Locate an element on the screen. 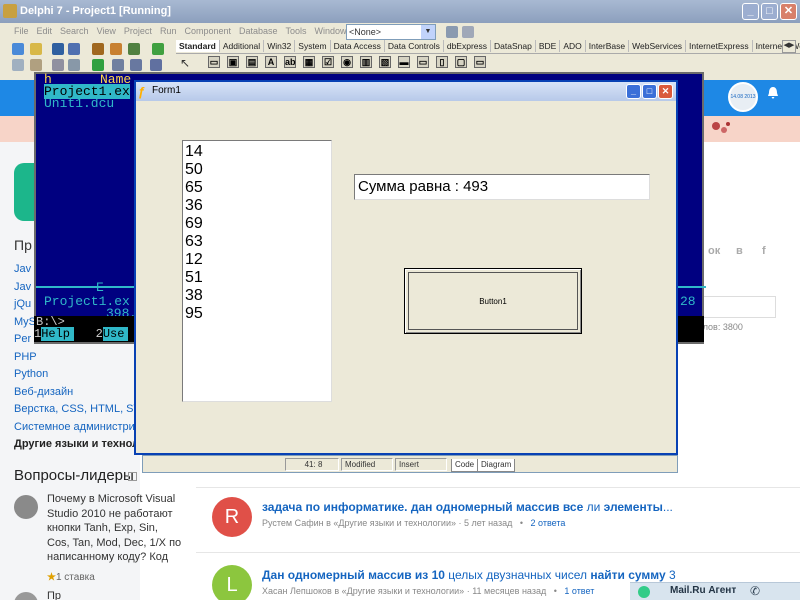 This screenshot has height=600, width=800. question-author-avatar is located at coordinates (26, 507).